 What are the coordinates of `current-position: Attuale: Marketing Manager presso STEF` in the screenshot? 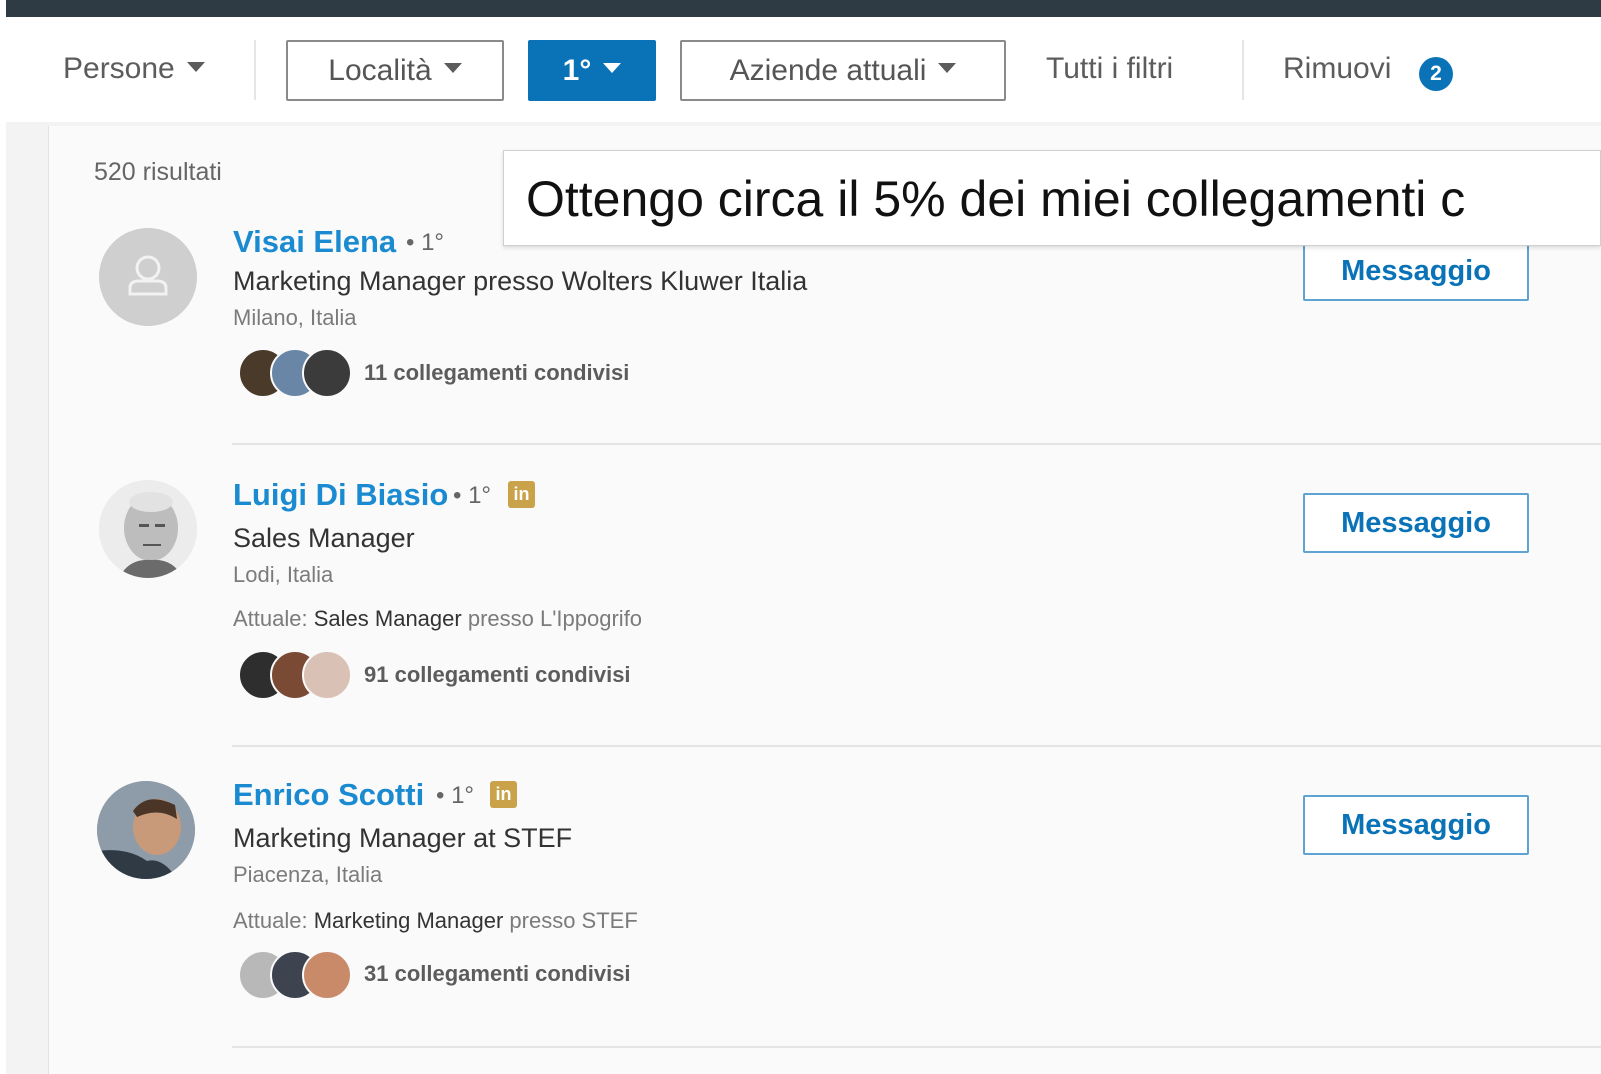 It's located at (435, 921).